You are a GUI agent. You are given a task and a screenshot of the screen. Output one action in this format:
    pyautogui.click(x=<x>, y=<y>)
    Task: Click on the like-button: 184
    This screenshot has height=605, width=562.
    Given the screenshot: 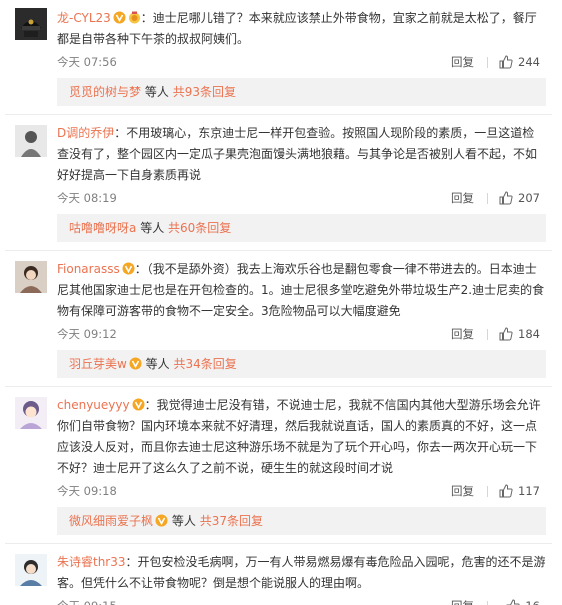 What is the action you would take?
    pyautogui.click(x=519, y=334)
    